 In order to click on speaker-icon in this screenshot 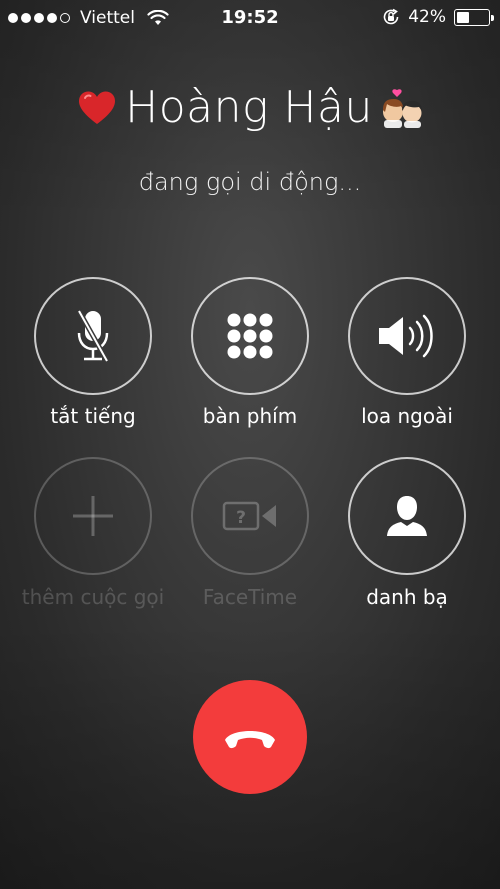, I will do `click(406, 336)`.